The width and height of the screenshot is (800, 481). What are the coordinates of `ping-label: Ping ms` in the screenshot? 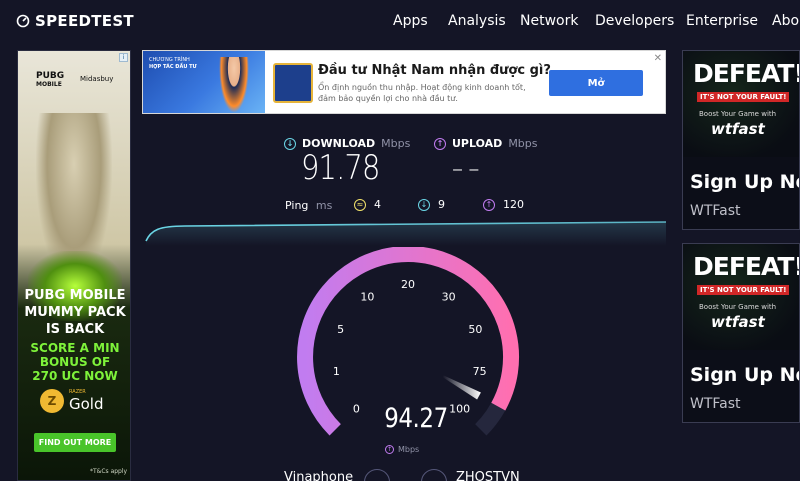 It's located at (308, 205).